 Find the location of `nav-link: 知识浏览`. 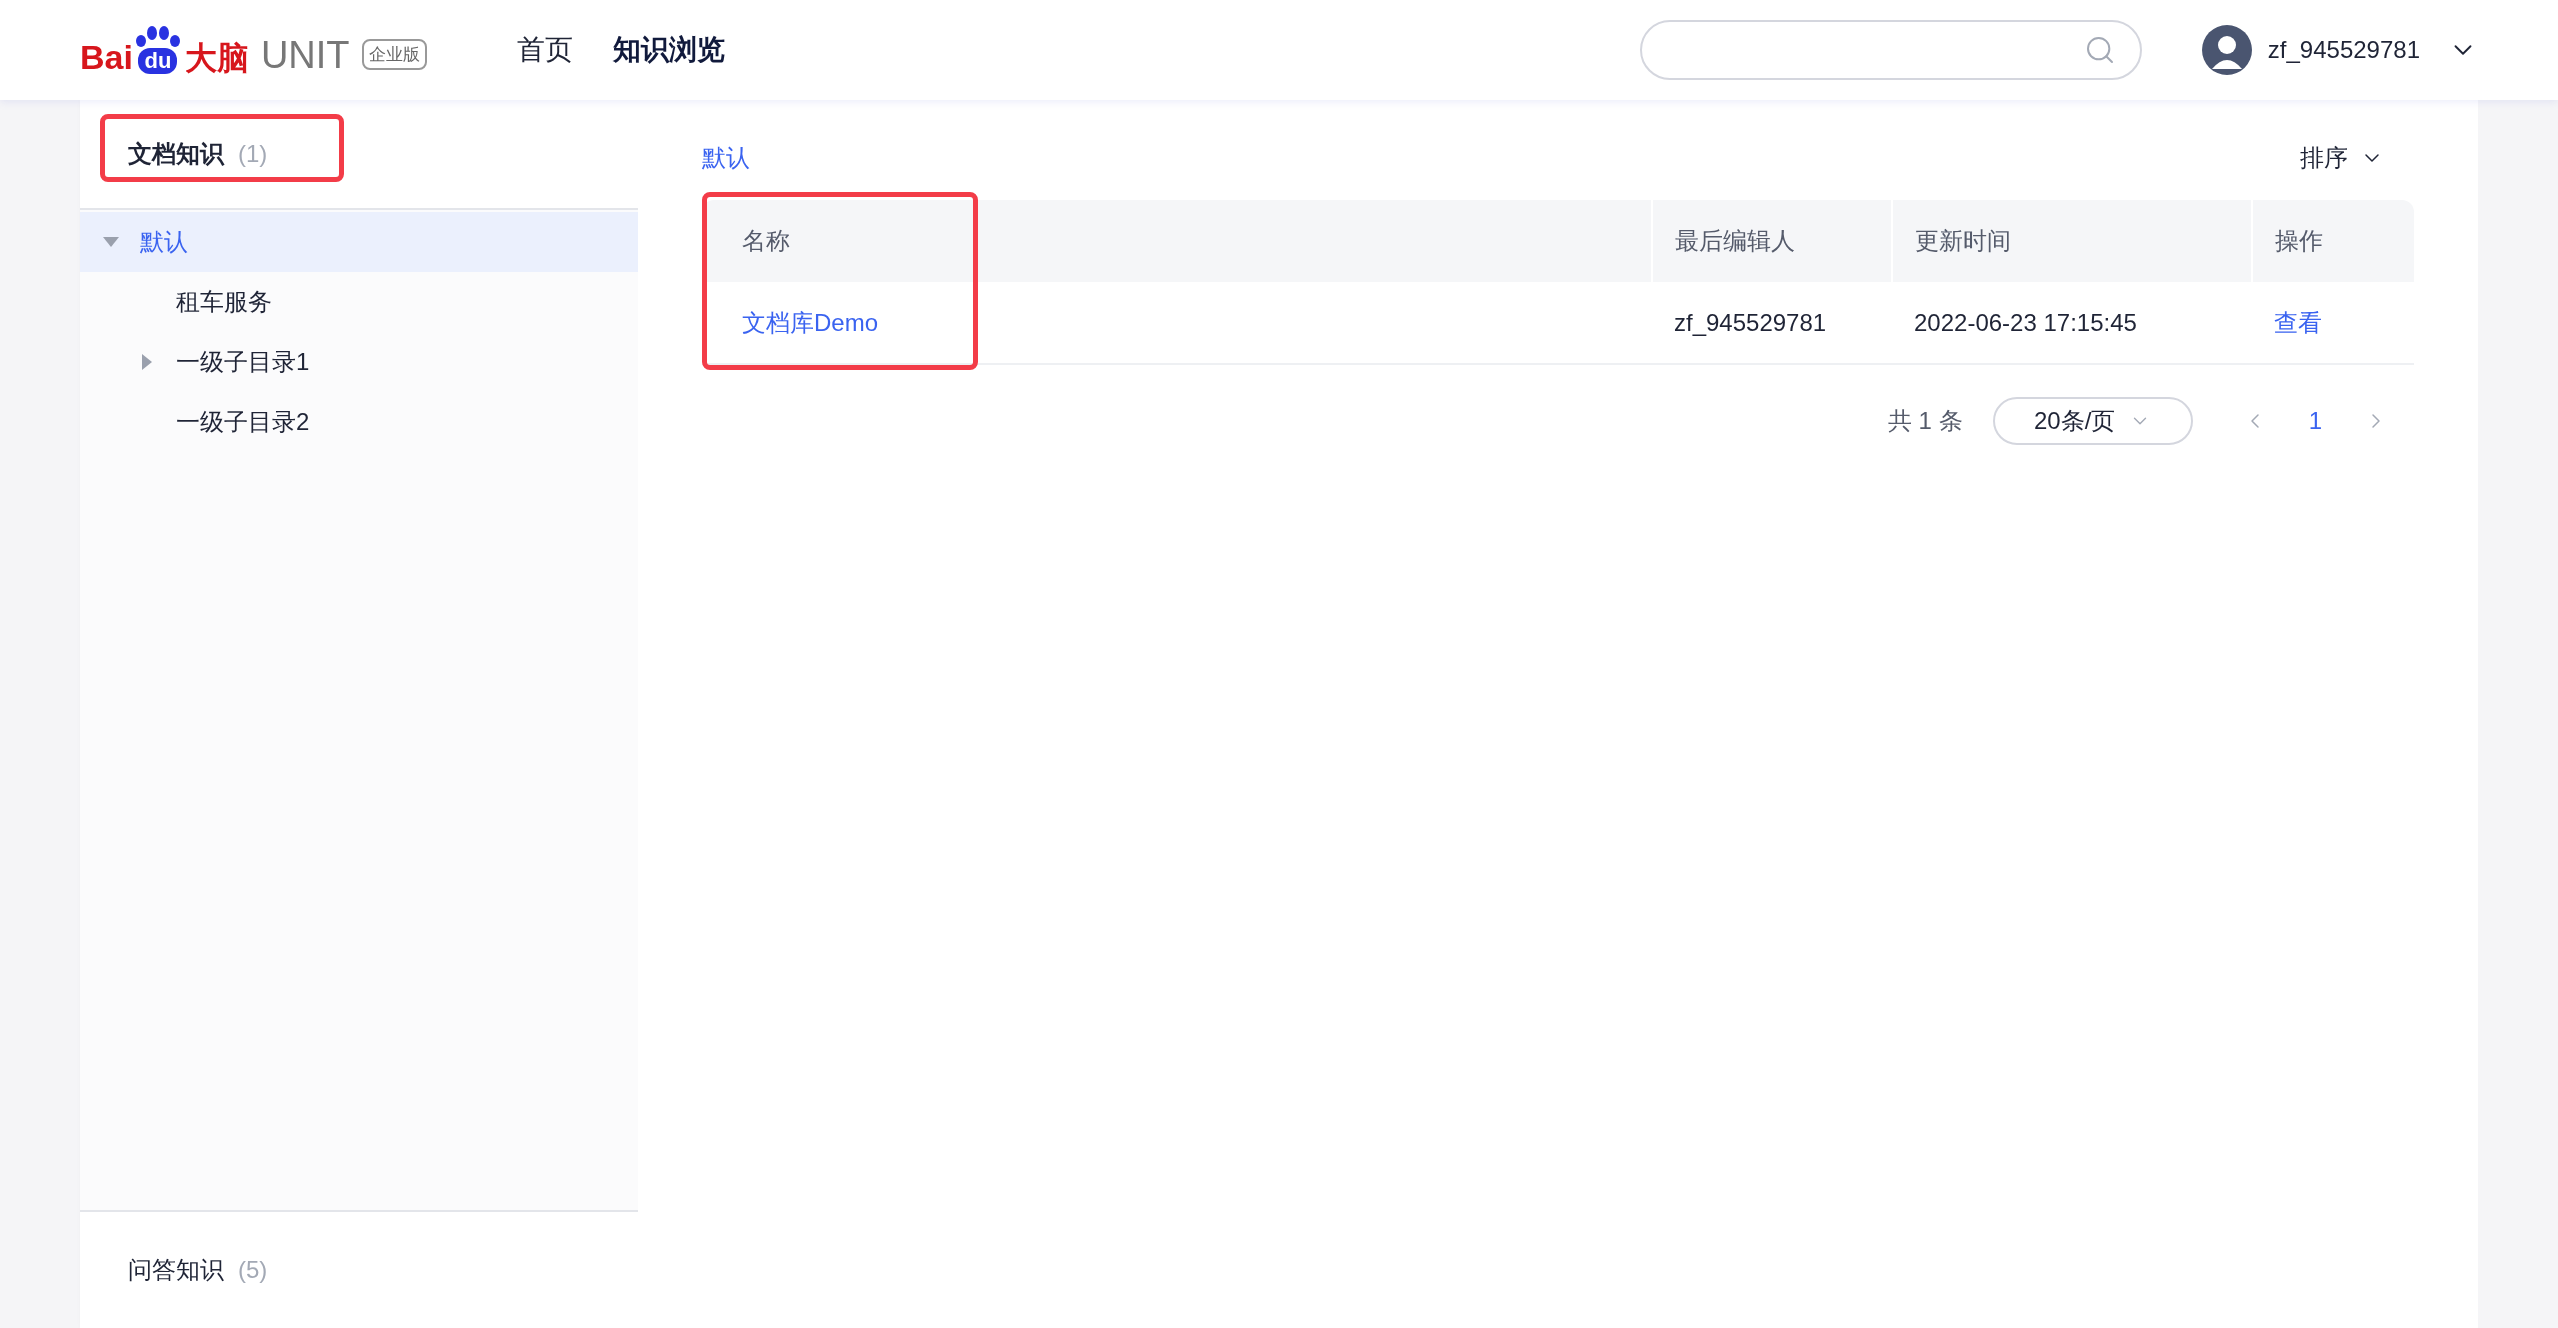

nav-link: 知识浏览 is located at coordinates (668, 50).